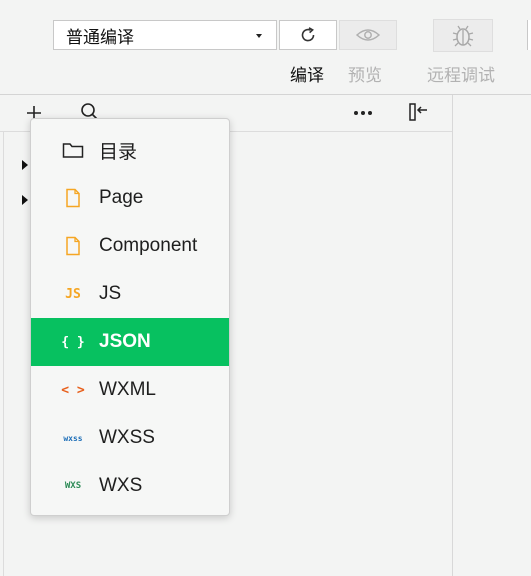  What do you see at coordinates (3, 353) in the screenshot?
I see `explorer-left-border` at bounding box center [3, 353].